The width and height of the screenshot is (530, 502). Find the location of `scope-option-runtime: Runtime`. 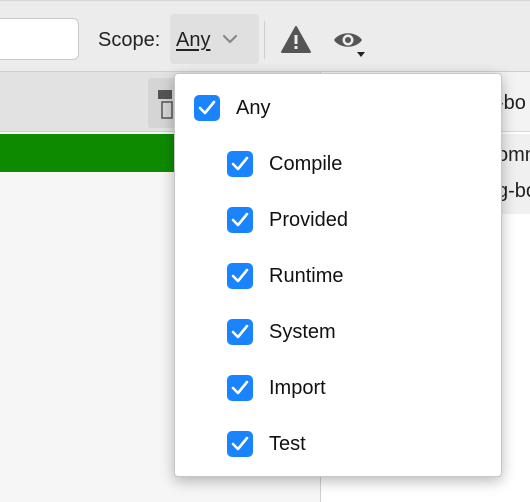

scope-option-runtime: Runtime is located at coordinates (285, 276).